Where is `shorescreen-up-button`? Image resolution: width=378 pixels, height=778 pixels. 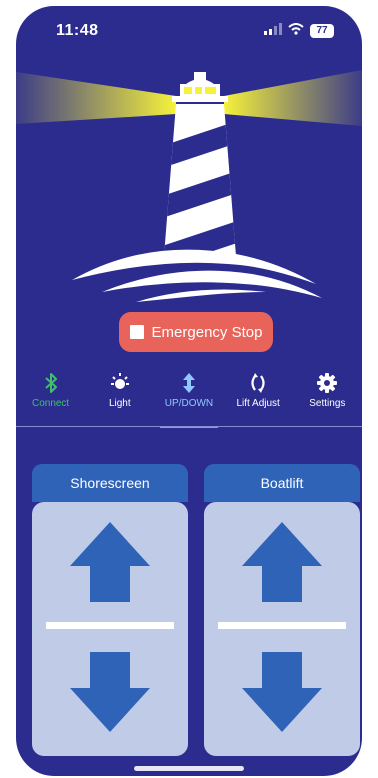 shorescreen-up-button is located at coordinates (110, 562).